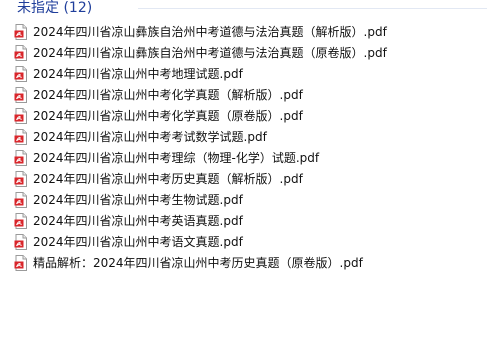 The image size is (487, 340). I want to click on file-item: 2024年四川省凉山彝族自治州中考道德与法治真题（原卷版）.pdf, so click(200, 53).